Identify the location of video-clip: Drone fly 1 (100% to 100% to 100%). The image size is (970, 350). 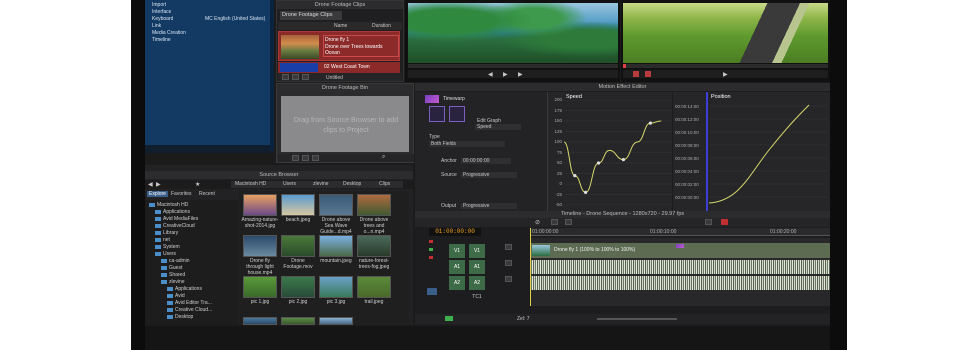
(680, 250).